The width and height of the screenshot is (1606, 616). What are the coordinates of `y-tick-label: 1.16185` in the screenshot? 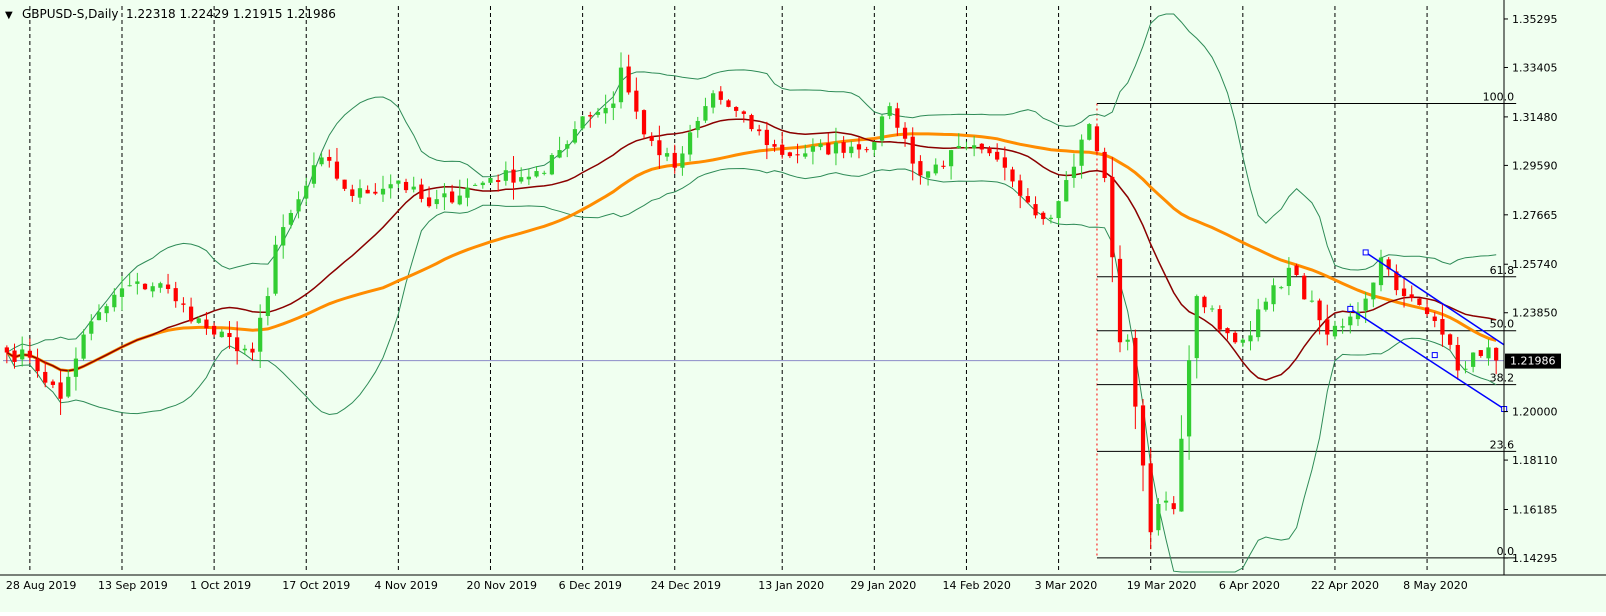 It's located at (1535, 509).